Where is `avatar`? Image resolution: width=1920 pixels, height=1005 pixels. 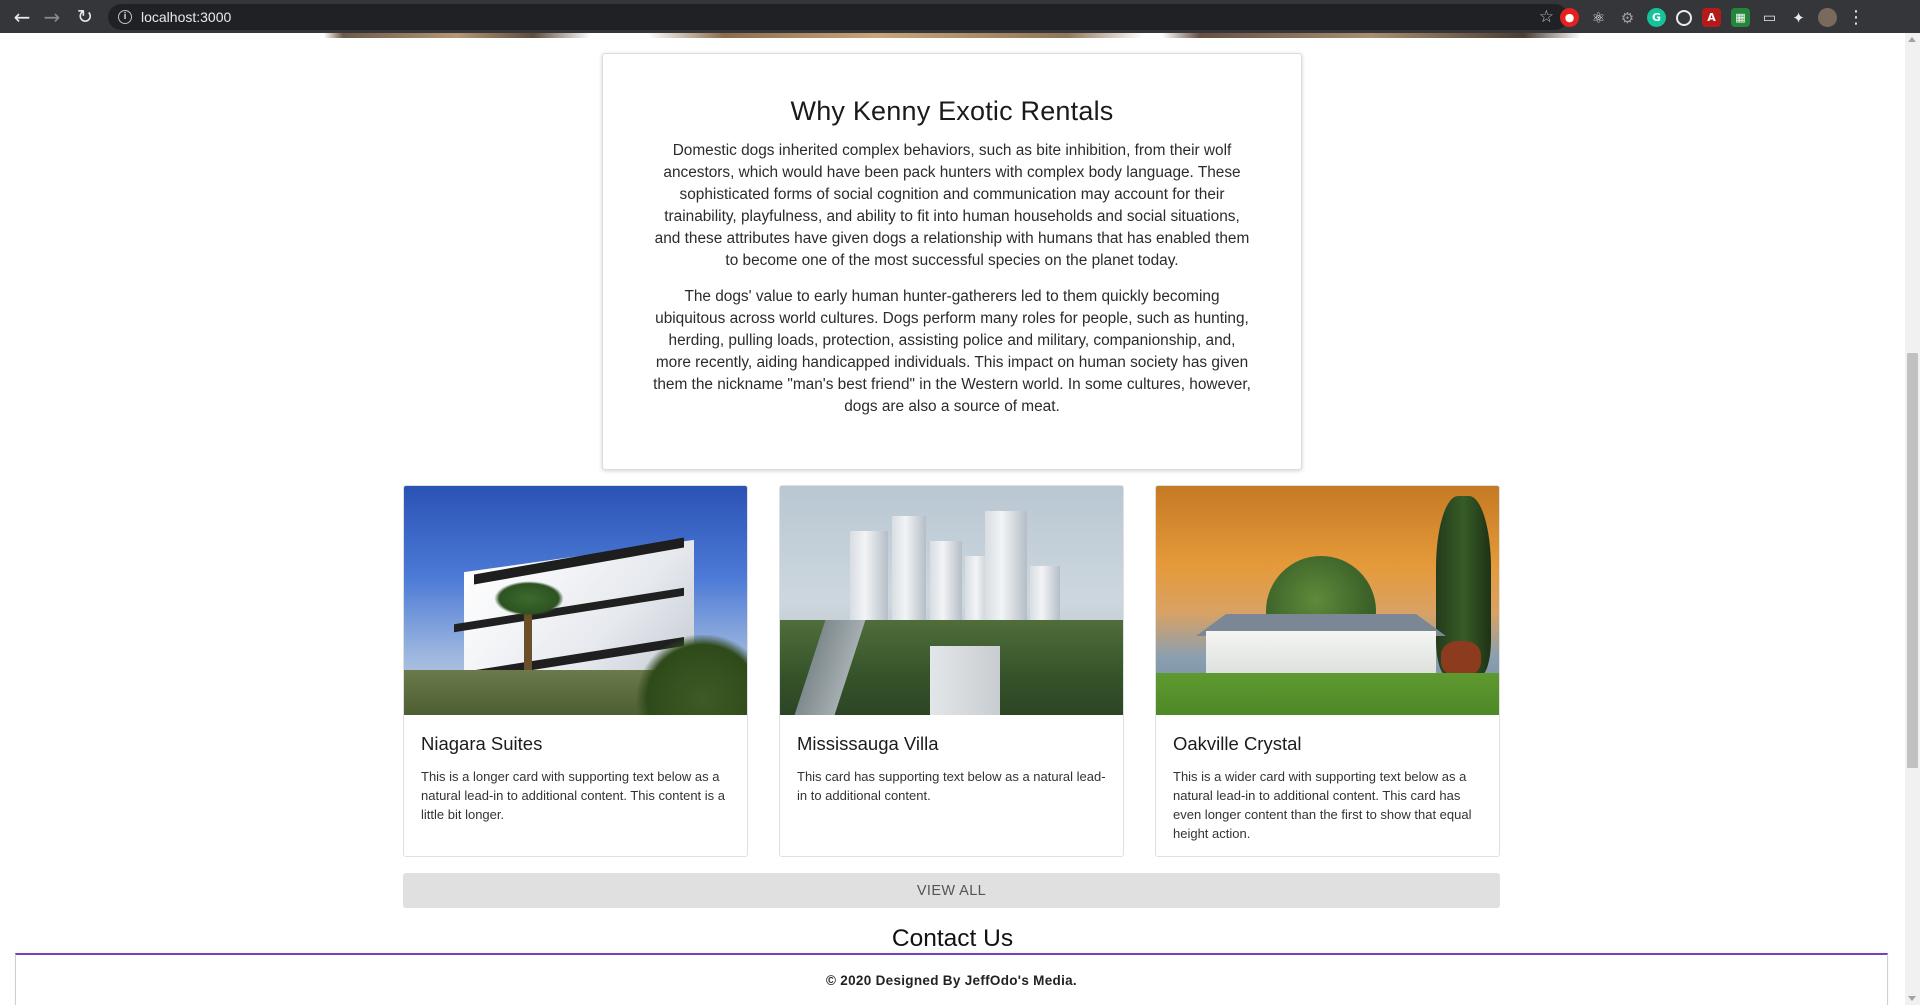 avatar is located at coordinates (1827, 17).